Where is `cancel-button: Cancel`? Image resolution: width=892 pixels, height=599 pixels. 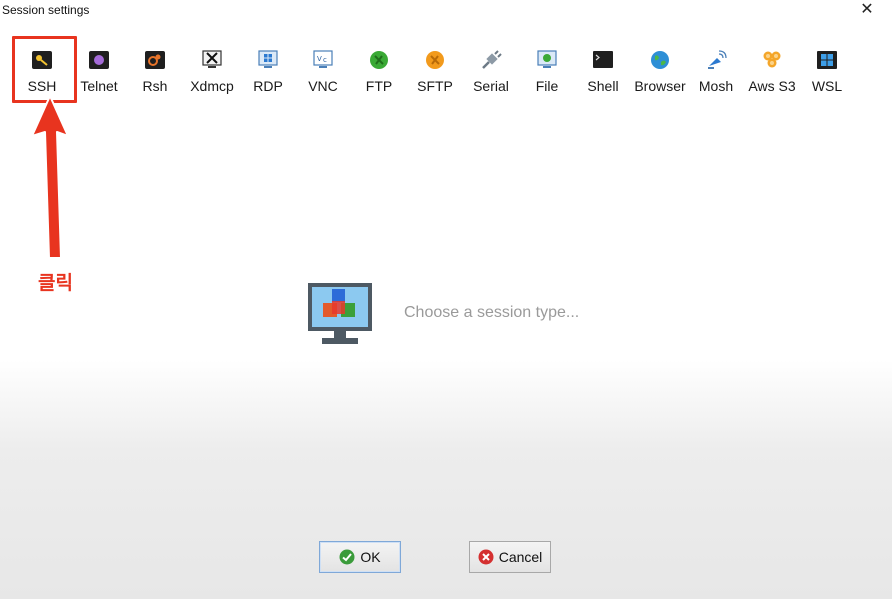
cancel-button: Cancel is located at coordinates (510, 557).